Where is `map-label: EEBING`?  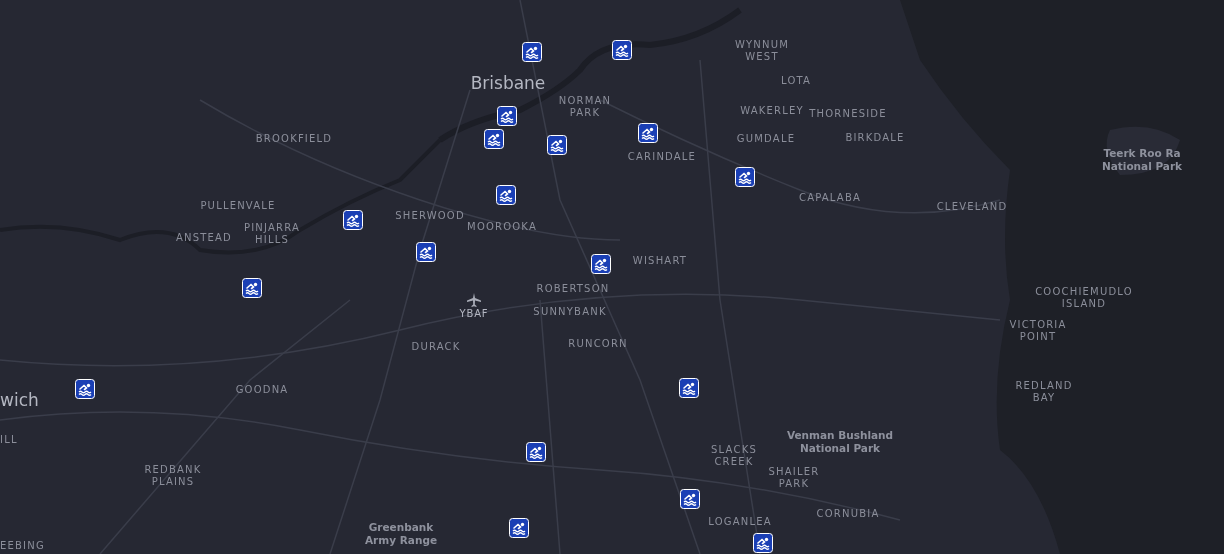 map-label: EEBING is located at coordinates (22, 546).